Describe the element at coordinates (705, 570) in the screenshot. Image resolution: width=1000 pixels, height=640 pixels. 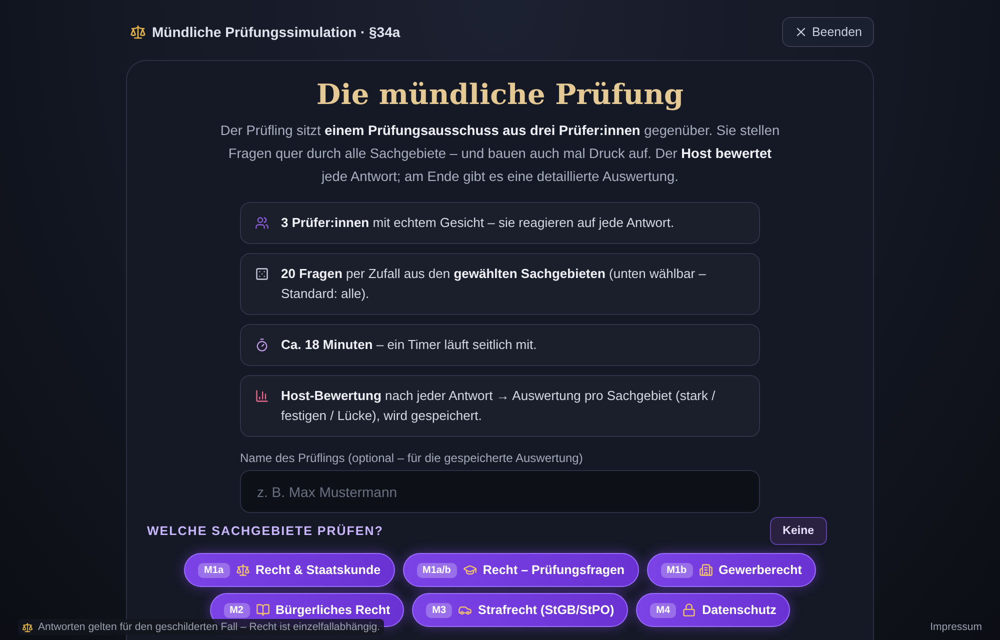
I see `building-icon` at that location.